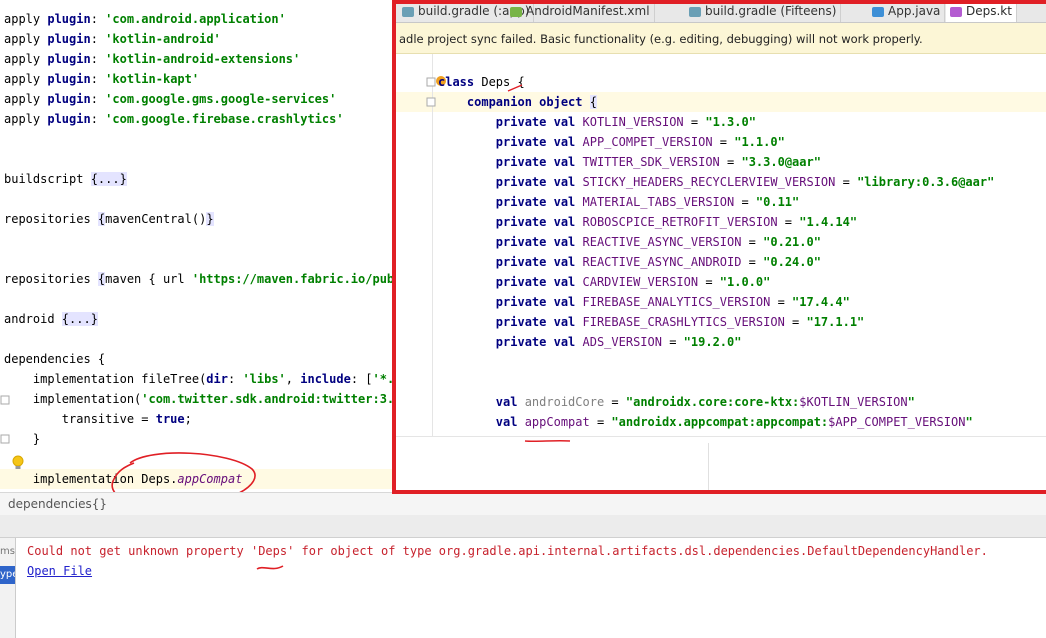 Image resolution: width=1046 pixels, height=638 pixels. What do you see at coordinates (188, 419) in the screenshot?
I see `code-token: ;` at bounding box center [188, 419].